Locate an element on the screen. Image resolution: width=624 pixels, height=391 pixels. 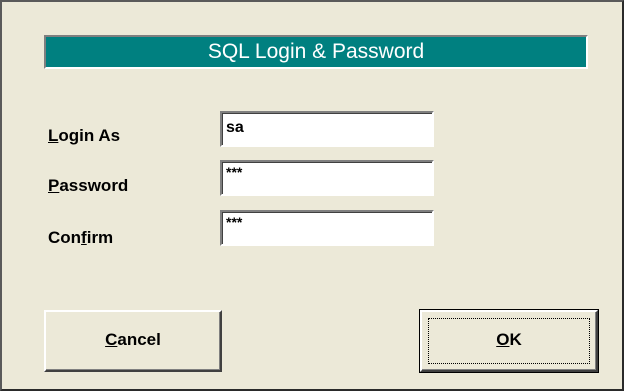
ok-button-focus-ring is located at coordinates (509, 341).